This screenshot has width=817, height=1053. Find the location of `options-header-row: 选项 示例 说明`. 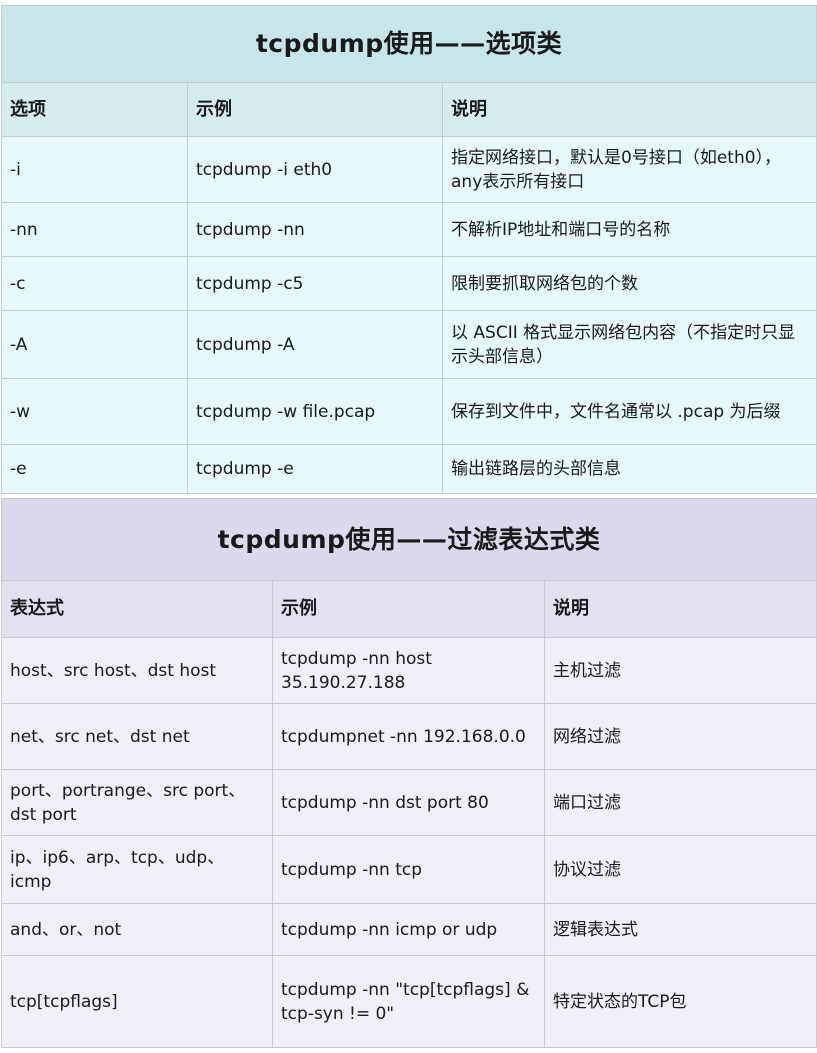

options-header-row: 选项 示例 说明 is located at coordinates (409, 109).